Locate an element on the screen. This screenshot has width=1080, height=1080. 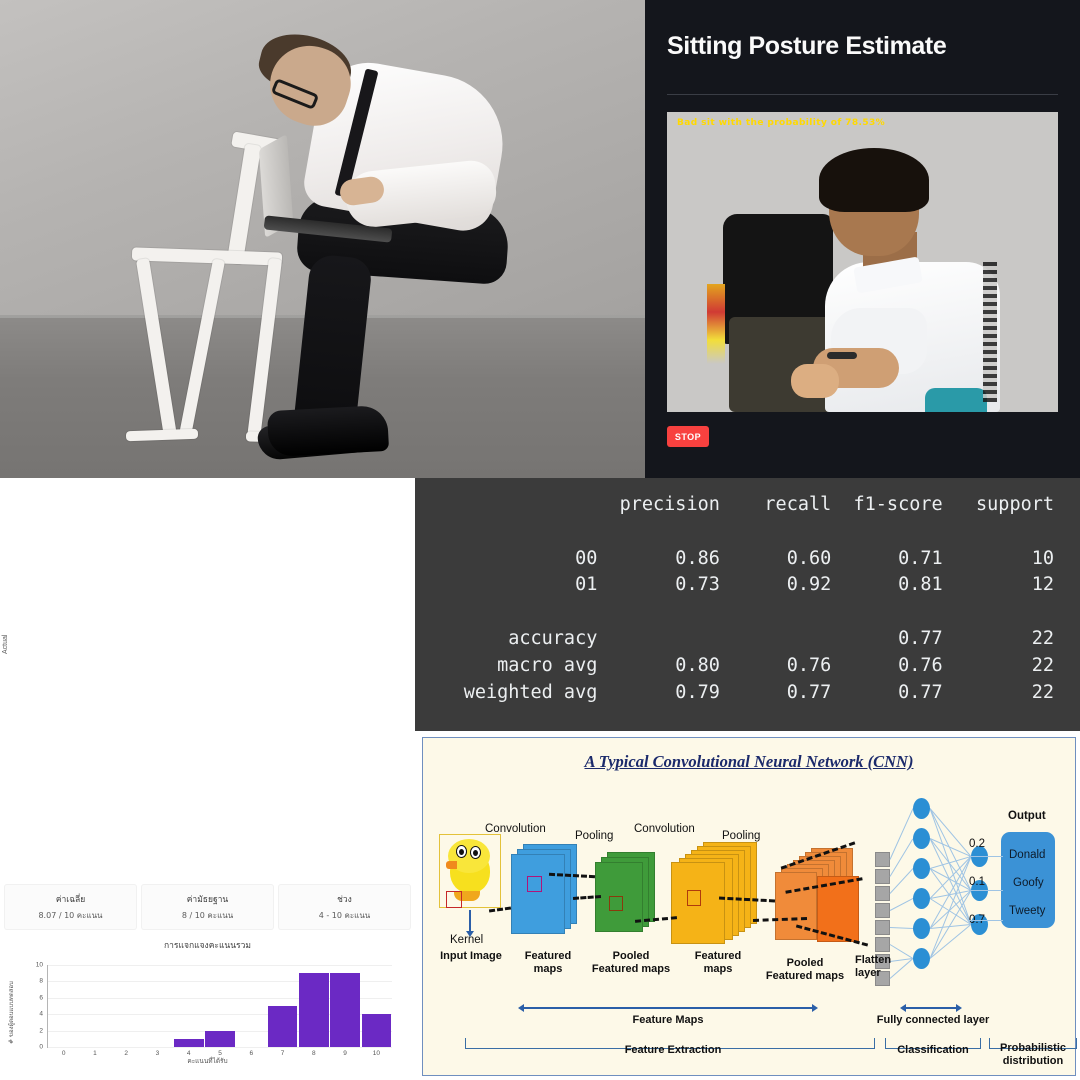
label-pooled-maps-2b: Featured maps is located at coordinates (805, 975).